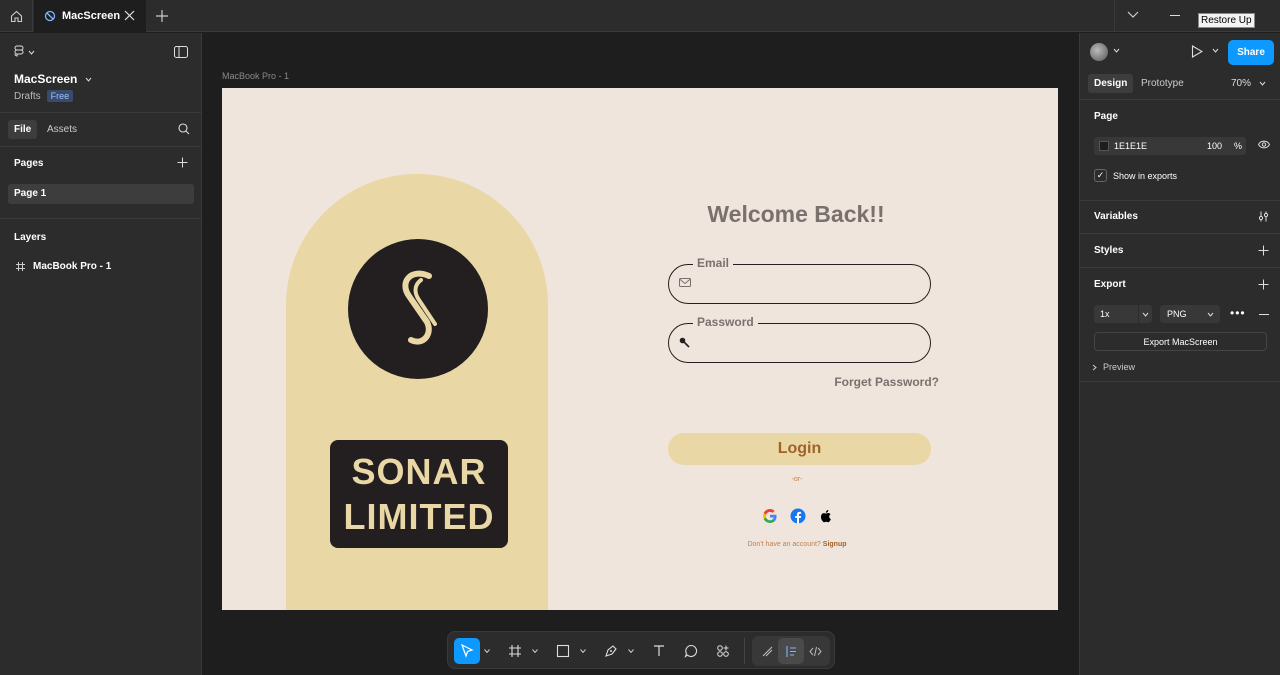  Describe the element at coordinates (29, 163) in the screenshot. I see `pages-heading: Pages` at that location.